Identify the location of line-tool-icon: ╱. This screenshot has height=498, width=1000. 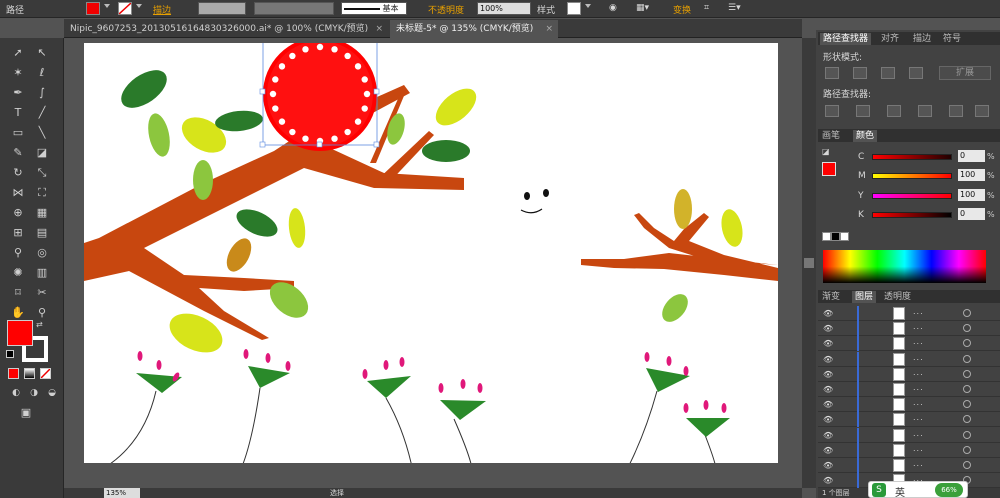
(42, 113).